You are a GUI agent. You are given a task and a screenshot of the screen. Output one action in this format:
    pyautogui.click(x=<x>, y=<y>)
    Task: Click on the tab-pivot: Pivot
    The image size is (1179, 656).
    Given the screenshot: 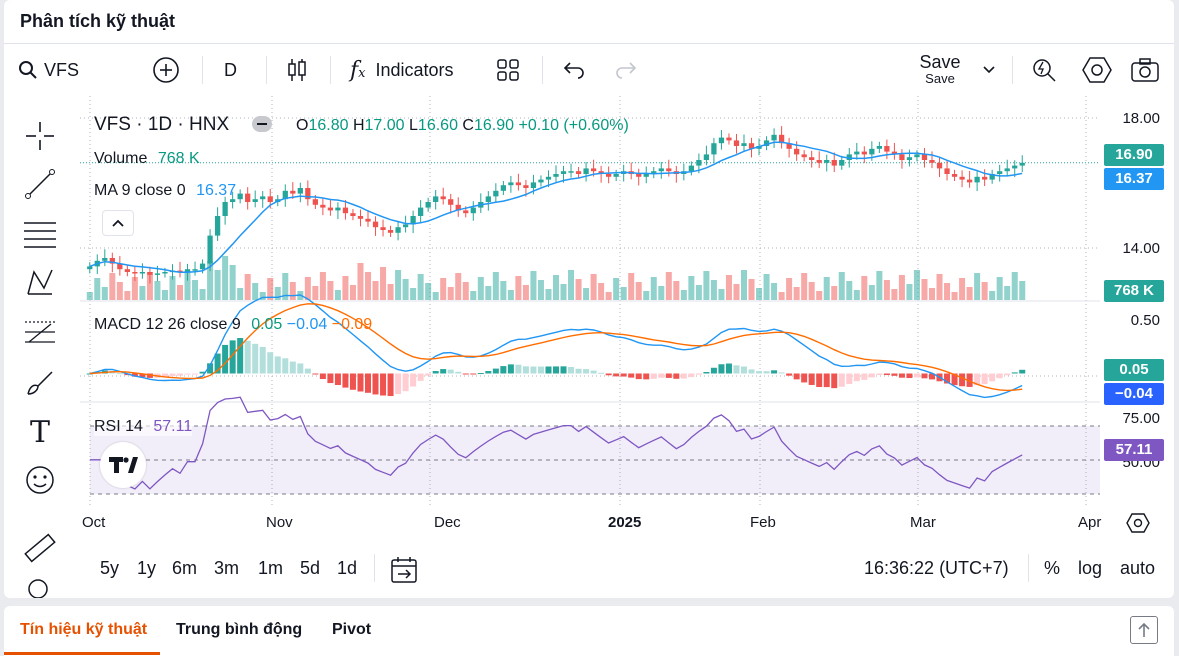 What is the action you would take?
    pyautogui.click(x=351, y=630)
    